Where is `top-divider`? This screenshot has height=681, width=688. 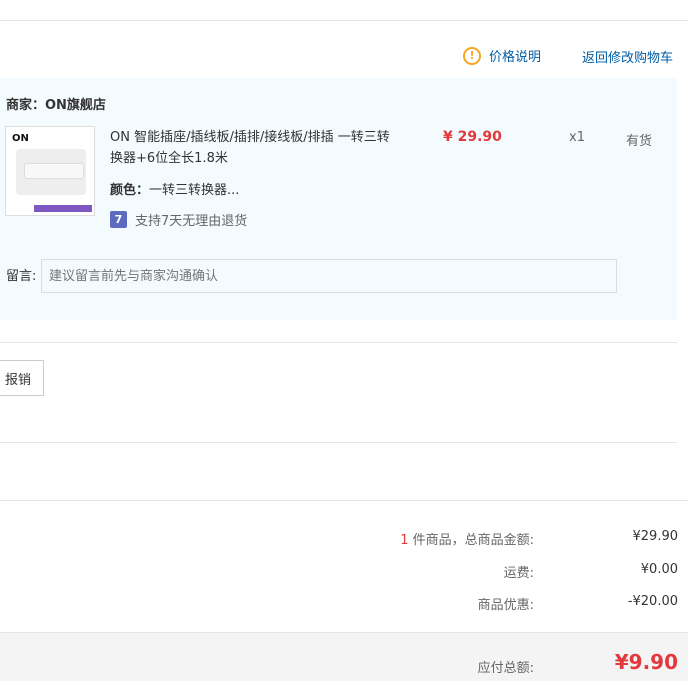 top-divider is located at coordinates (344, 20).